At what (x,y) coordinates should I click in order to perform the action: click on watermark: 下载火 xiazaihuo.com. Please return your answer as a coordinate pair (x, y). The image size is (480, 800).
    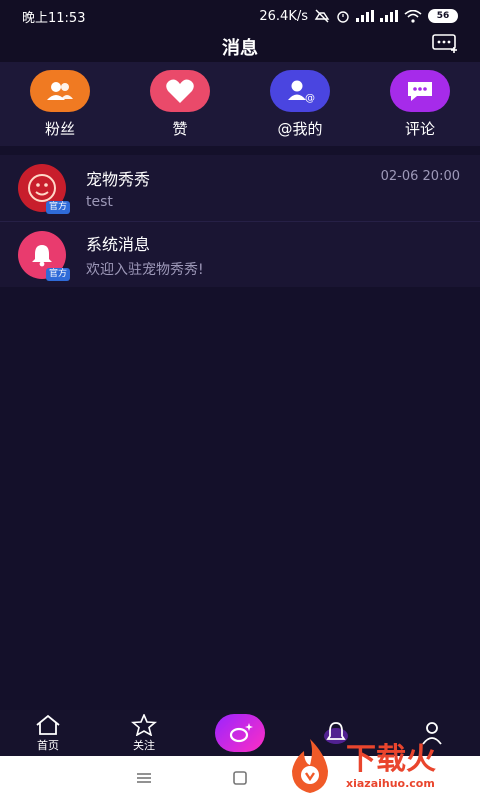
    Looking at the image, I should click on (377, 766).